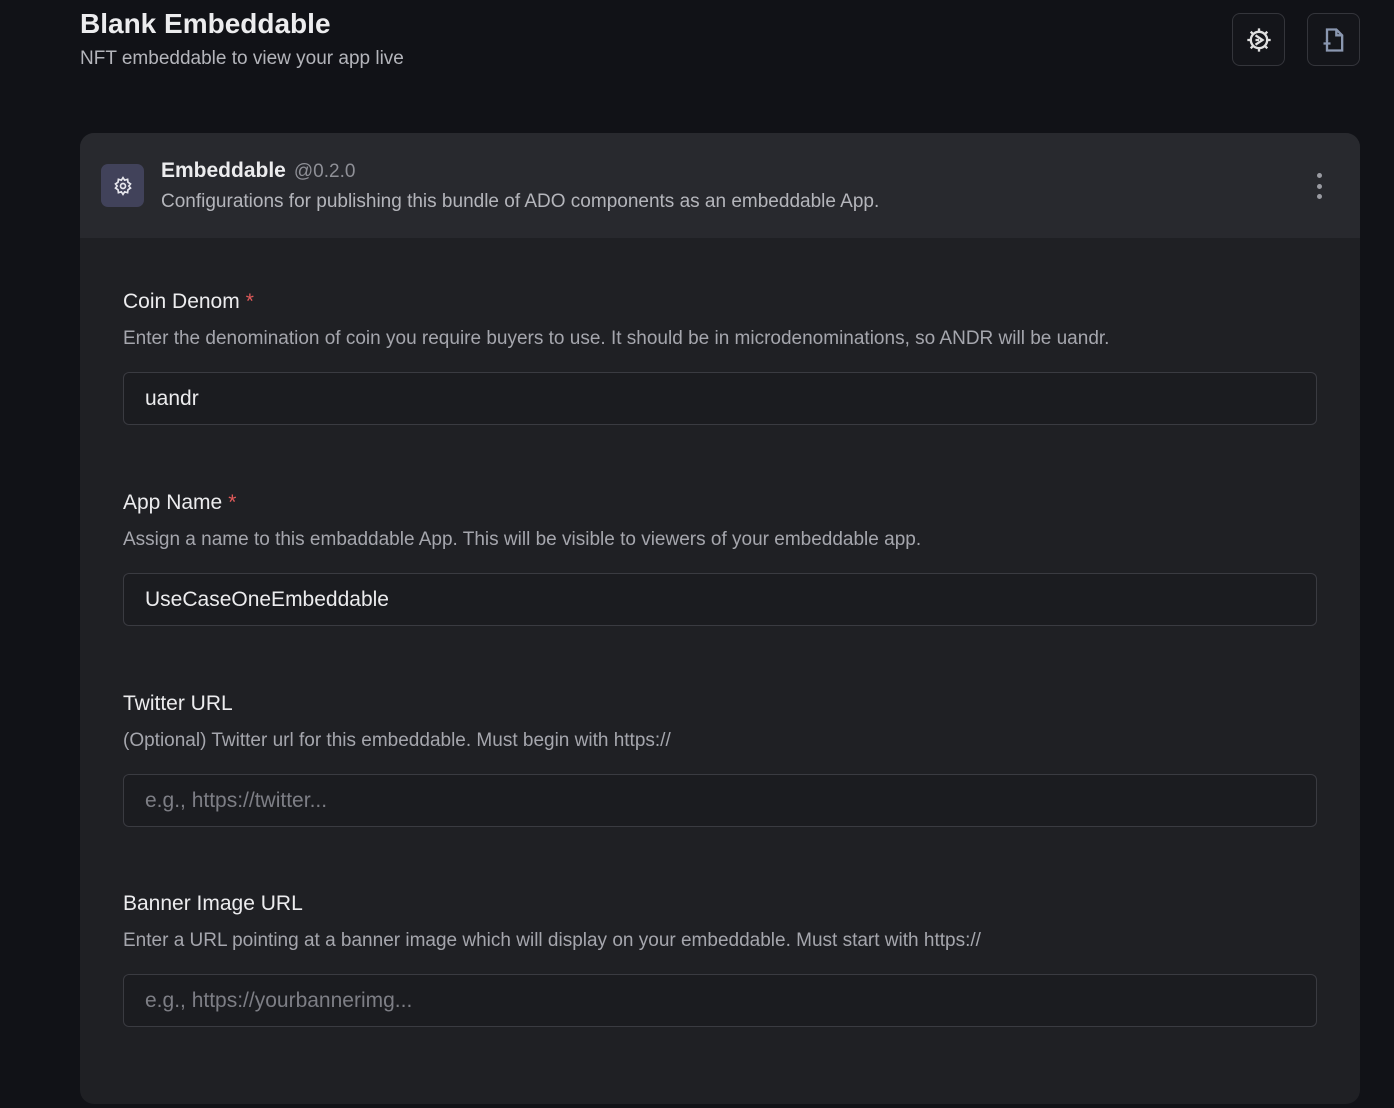 The image size is (1394, 1108). I want to click on page-title: Blank Embeddable, so click(205, 23).